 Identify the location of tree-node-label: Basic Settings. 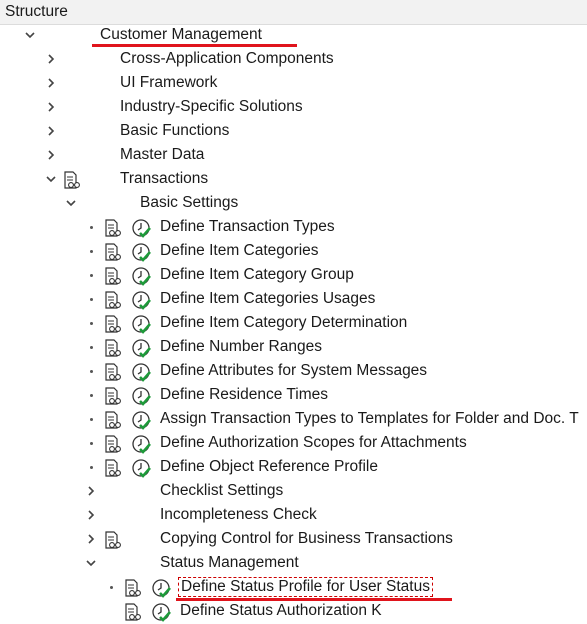
(189, 202).